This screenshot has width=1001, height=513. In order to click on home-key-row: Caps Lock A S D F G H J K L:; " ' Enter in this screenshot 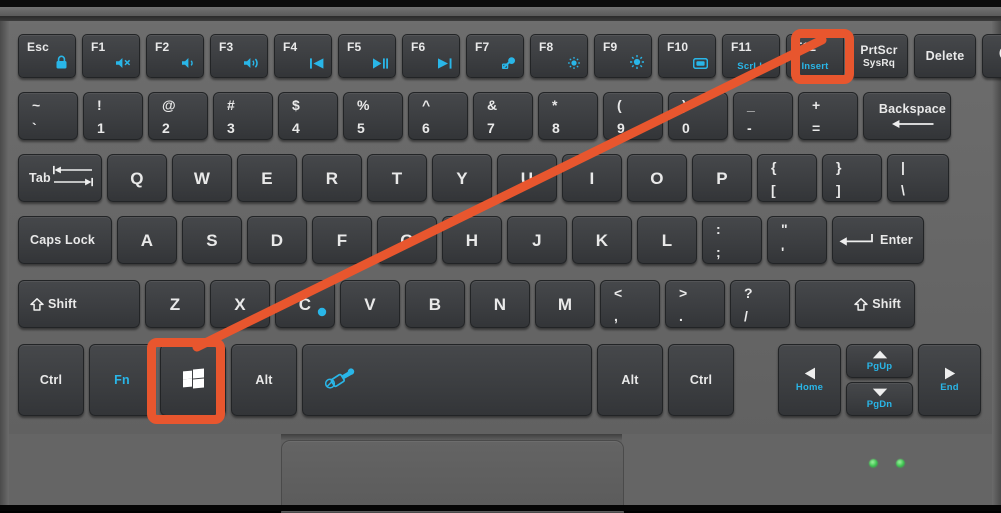, I will do `click(471, 240)`.